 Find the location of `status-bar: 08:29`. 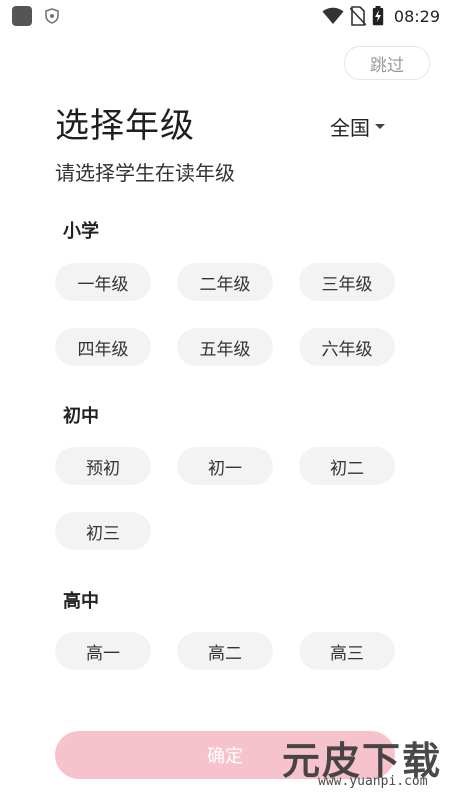

status-bar: 08:29 is located at coordinates (225, 16).